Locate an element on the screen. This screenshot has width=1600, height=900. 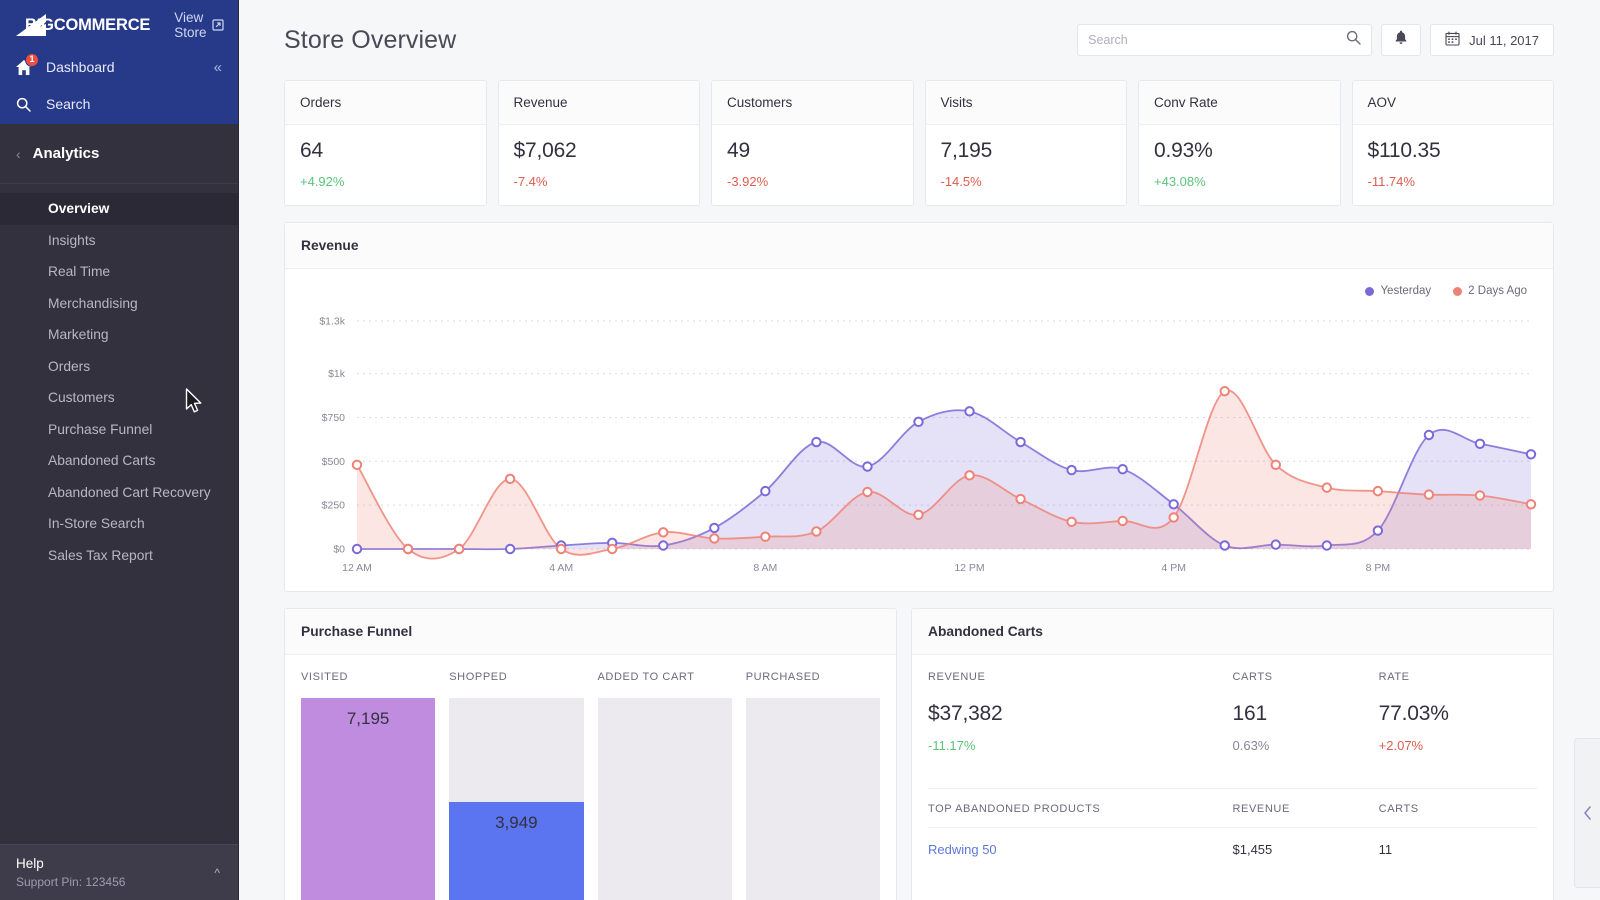
date-range-picker: Jul 11, 2017 is located at coordinates (1492, 40).